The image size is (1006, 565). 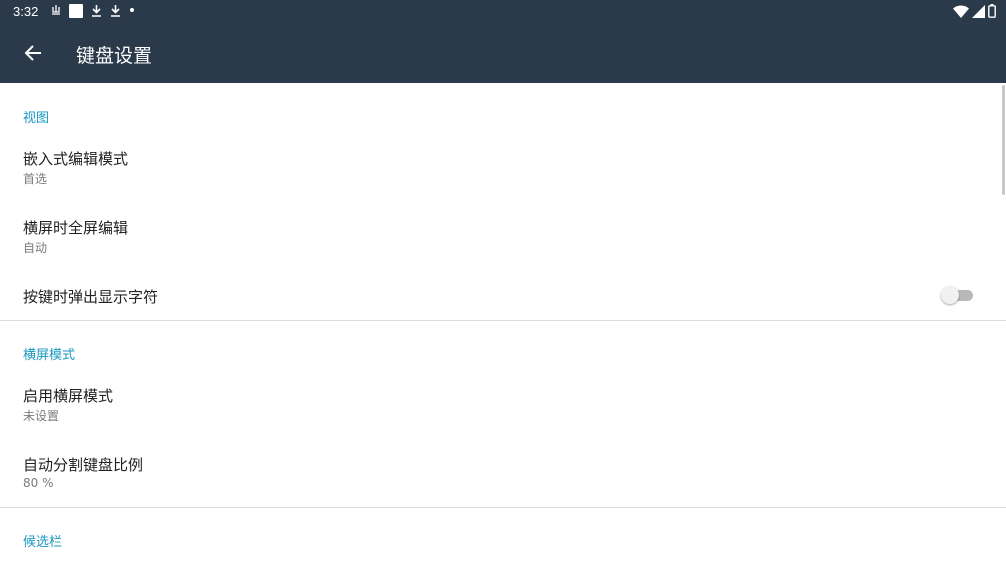 What do you see at coordinates (91, 297) in the screenshot?
I see `pref-title: 按键时弹出显示字符` at bounding box center [91, 297].